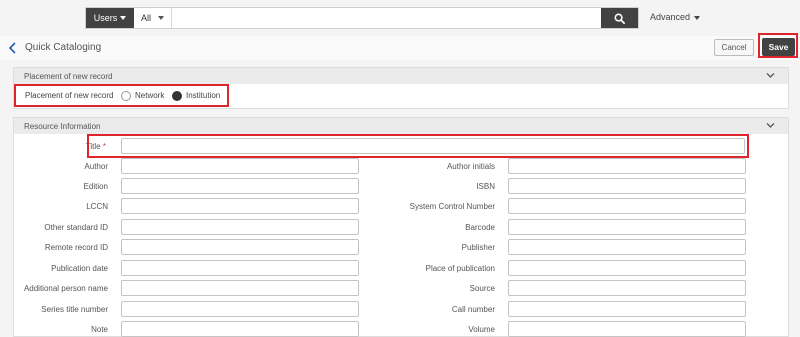 This screenshot has height=337, width=800. What do you see at coordinates (240, 247) in the screenshot?
I see `remote-record-id-input` at bounding box center [240, 247].